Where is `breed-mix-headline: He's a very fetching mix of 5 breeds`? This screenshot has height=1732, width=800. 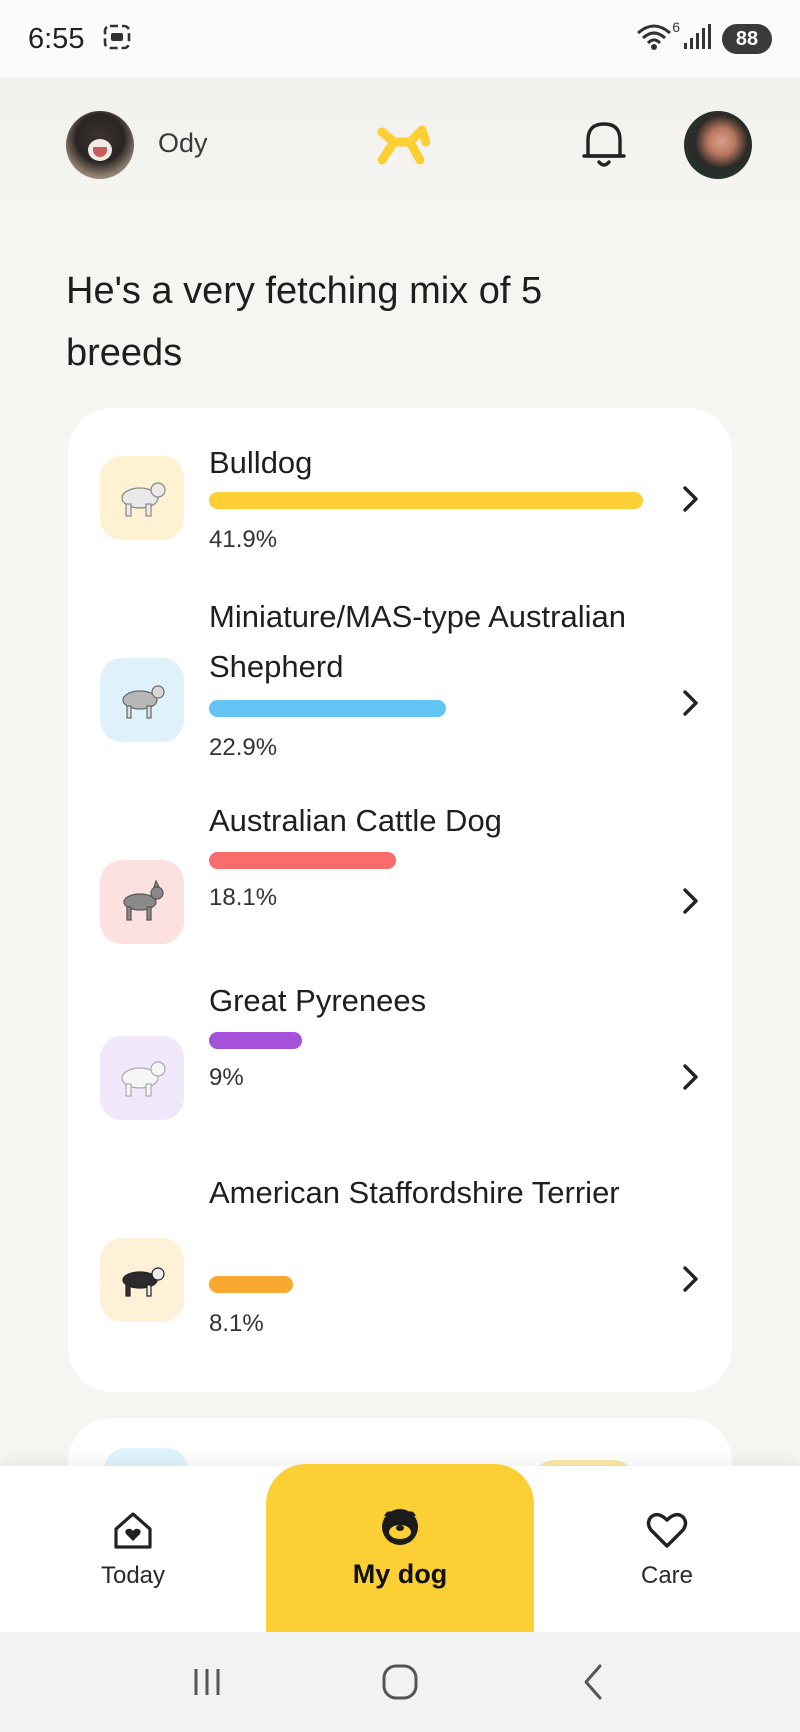
breed-mix-headline: He's a very fetching mix of 5 breeds is located at coordinates (304, 322).